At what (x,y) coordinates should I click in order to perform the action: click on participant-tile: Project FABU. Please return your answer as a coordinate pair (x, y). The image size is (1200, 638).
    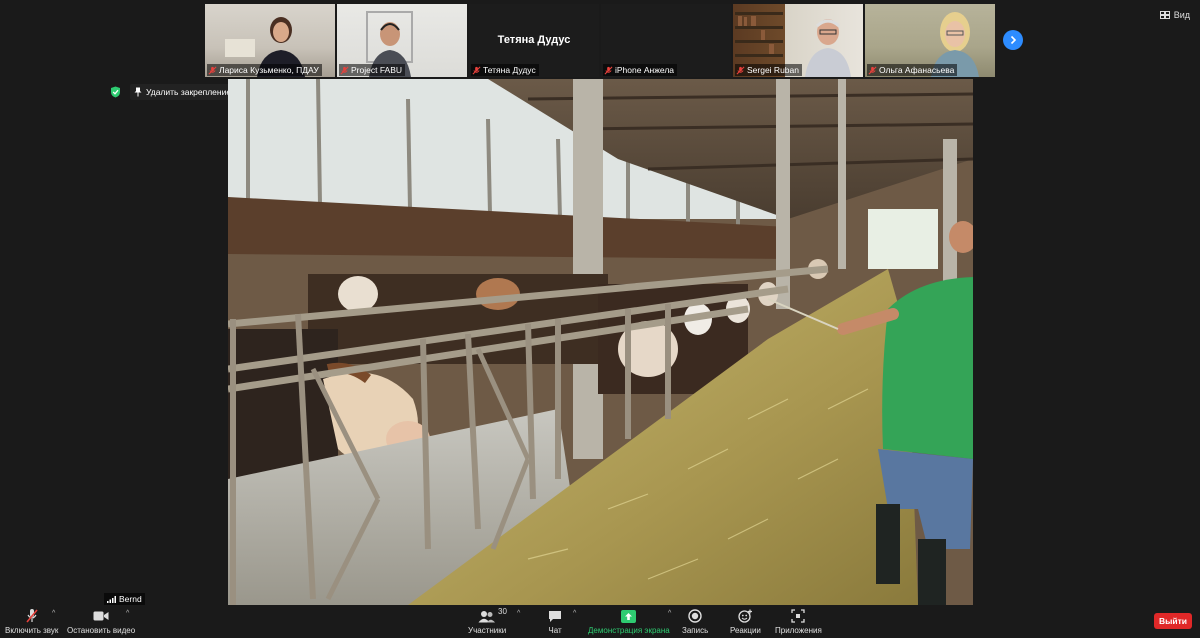
    Looking at the image, I should click on (402, 40).